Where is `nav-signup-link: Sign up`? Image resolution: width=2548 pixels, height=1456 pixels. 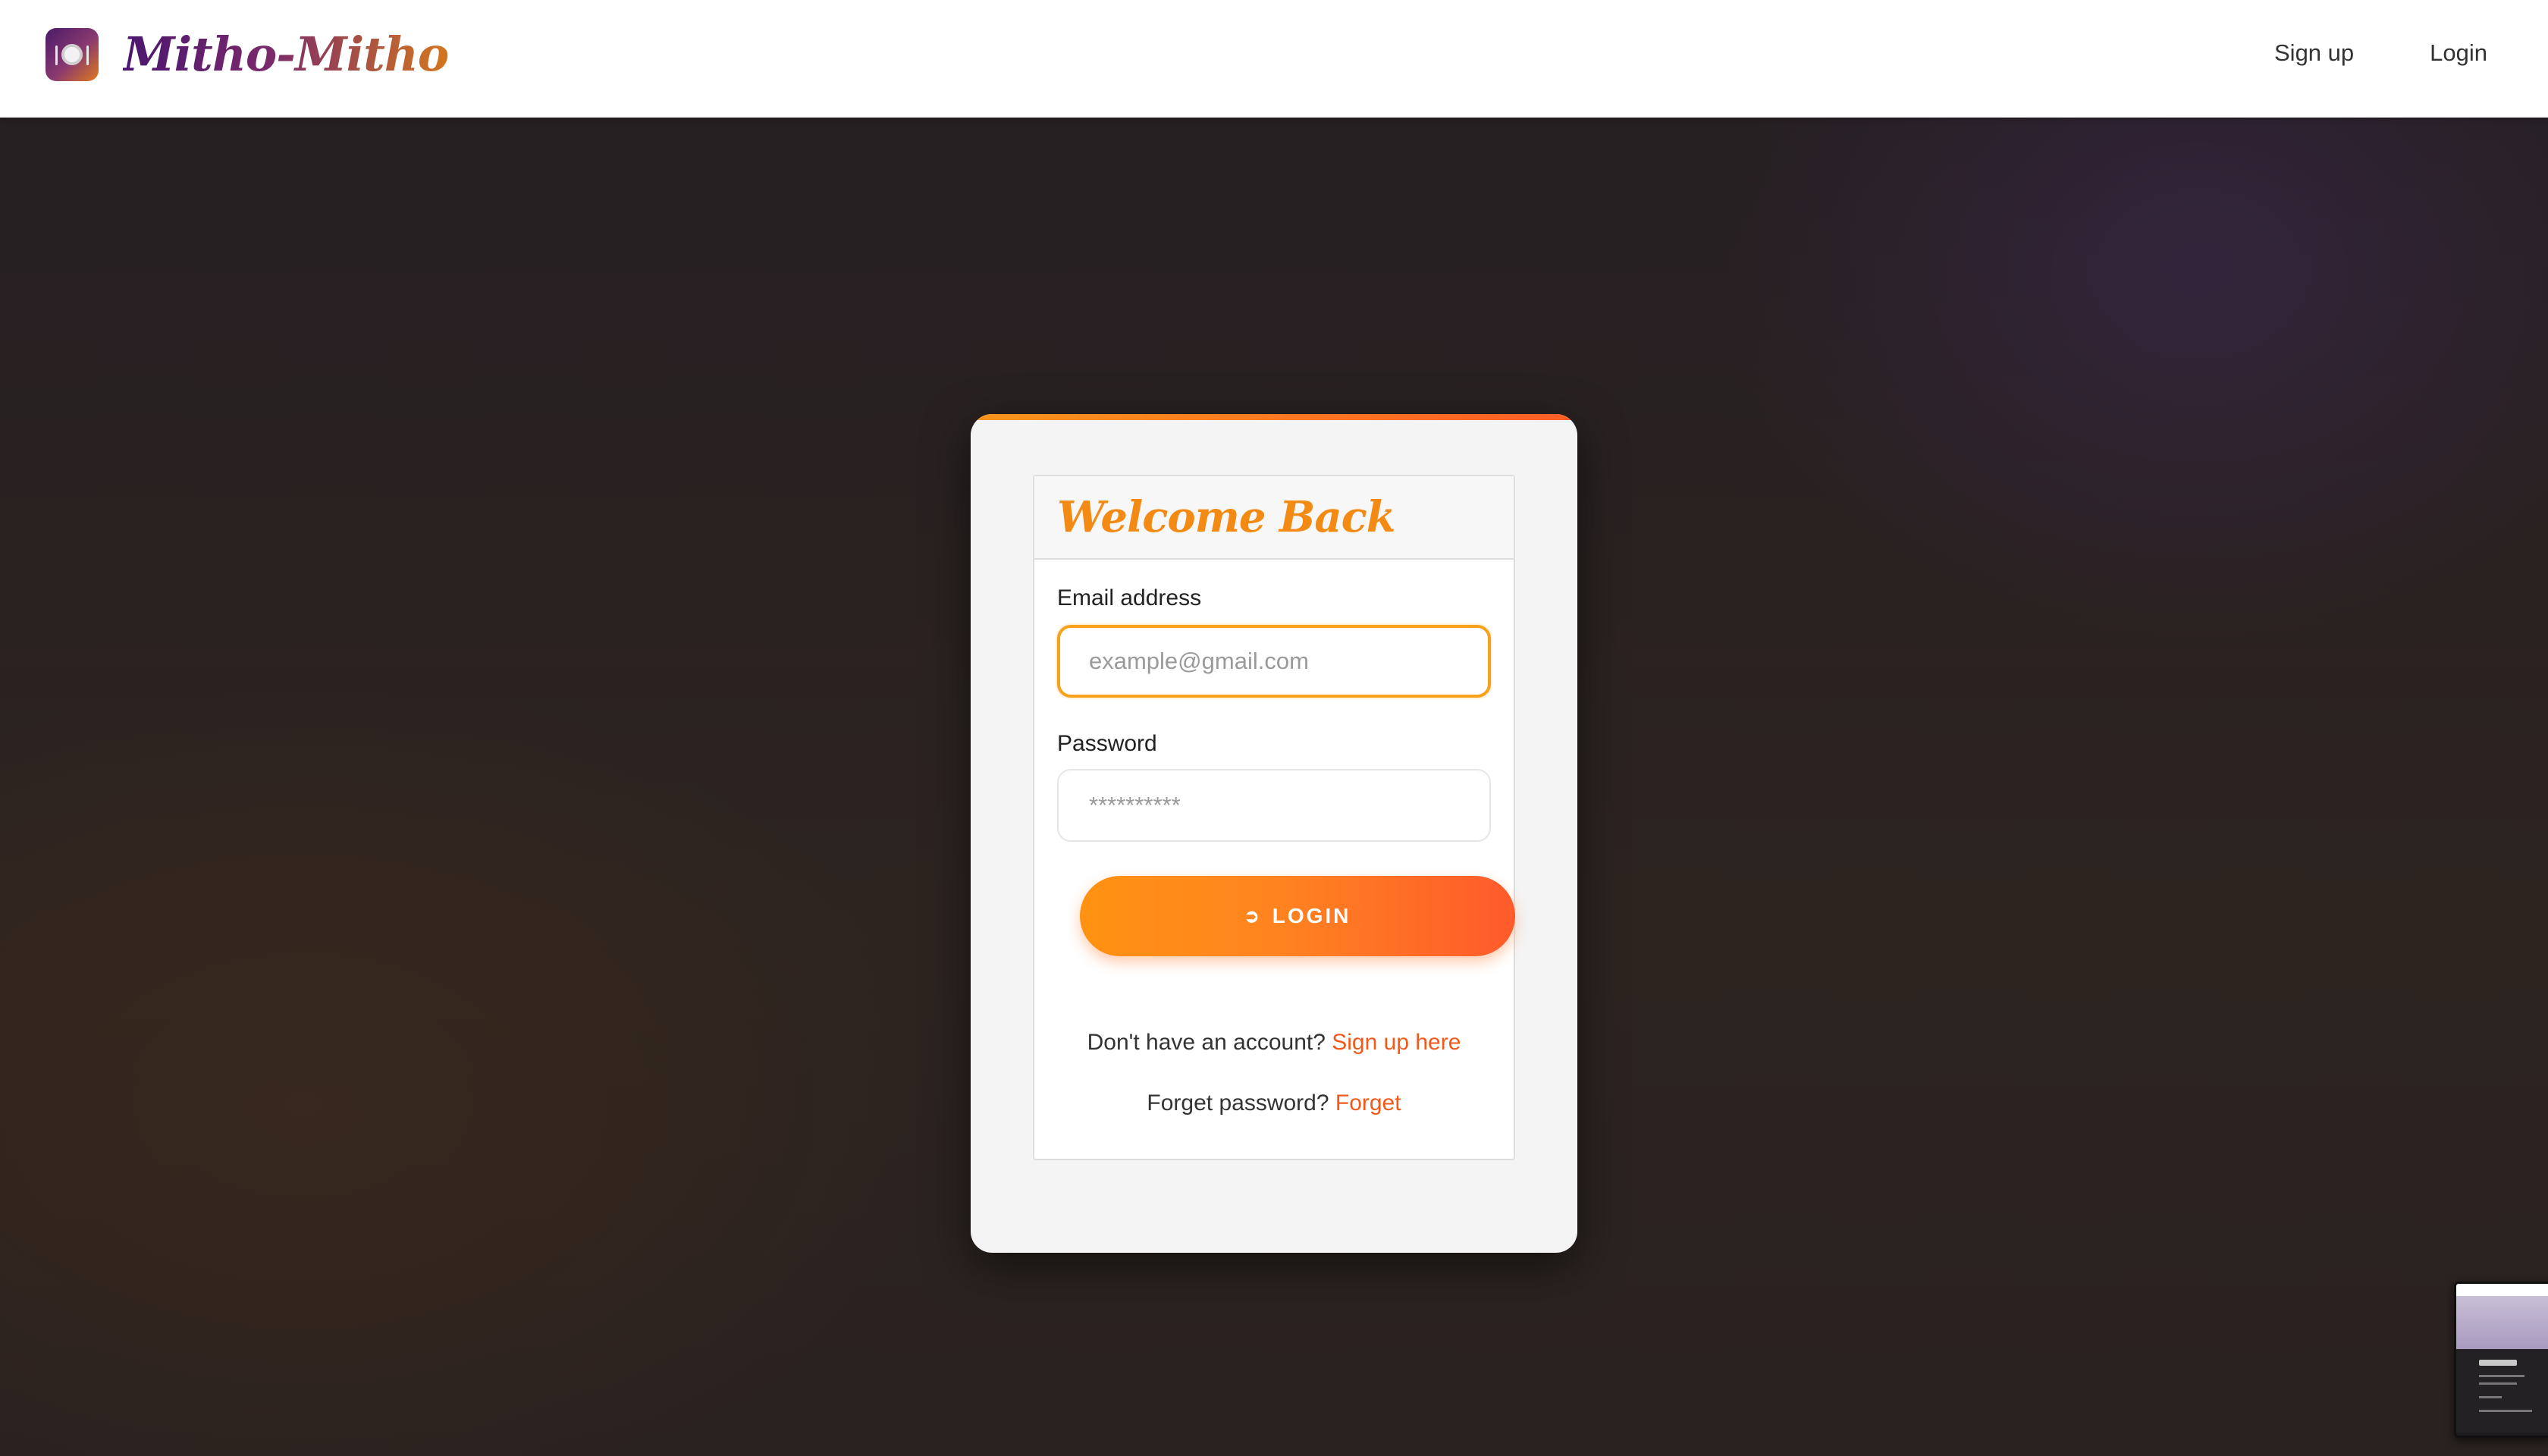 nav-signup-link: Sign up is located at coordinates (2314, 53).